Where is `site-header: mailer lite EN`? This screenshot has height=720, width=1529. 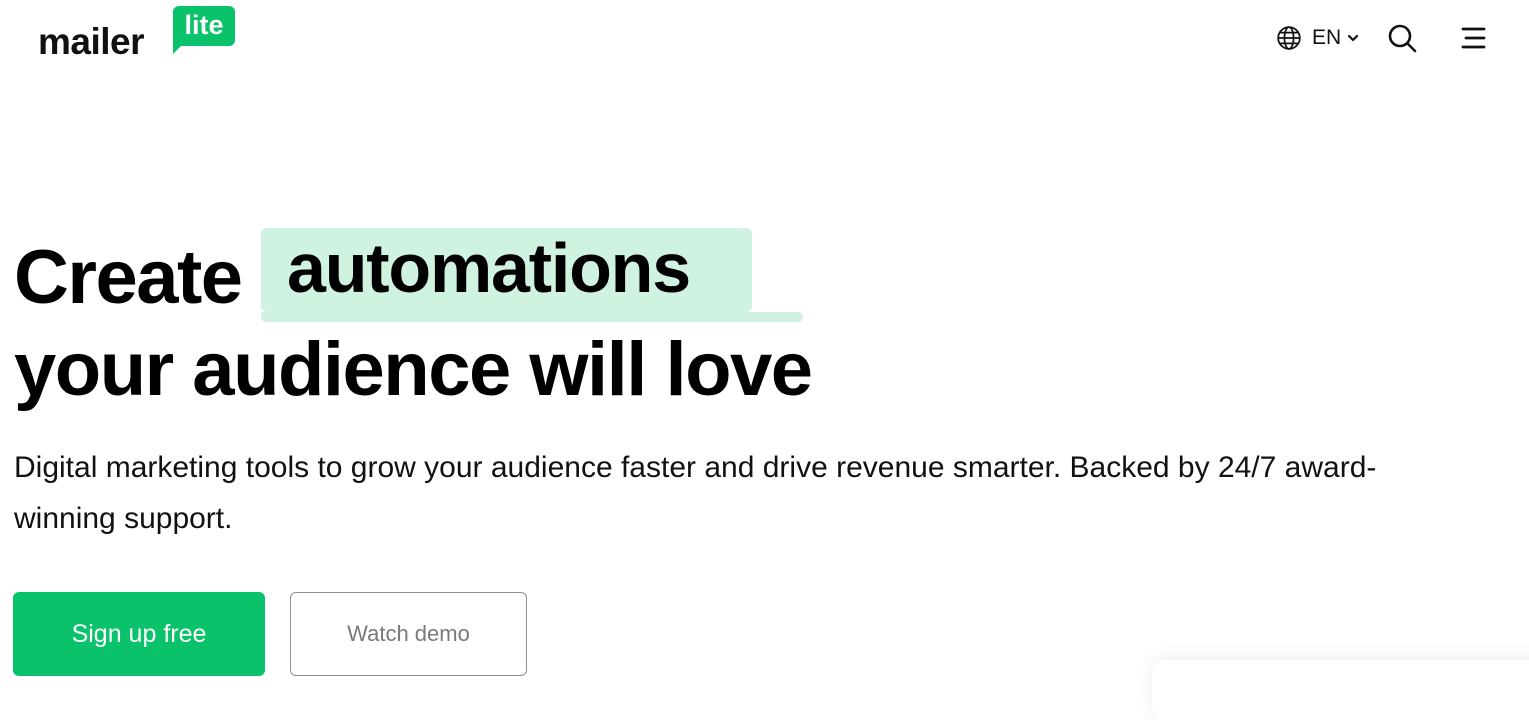
site-header: mailer lite EN is located at coordinates (764, 40).